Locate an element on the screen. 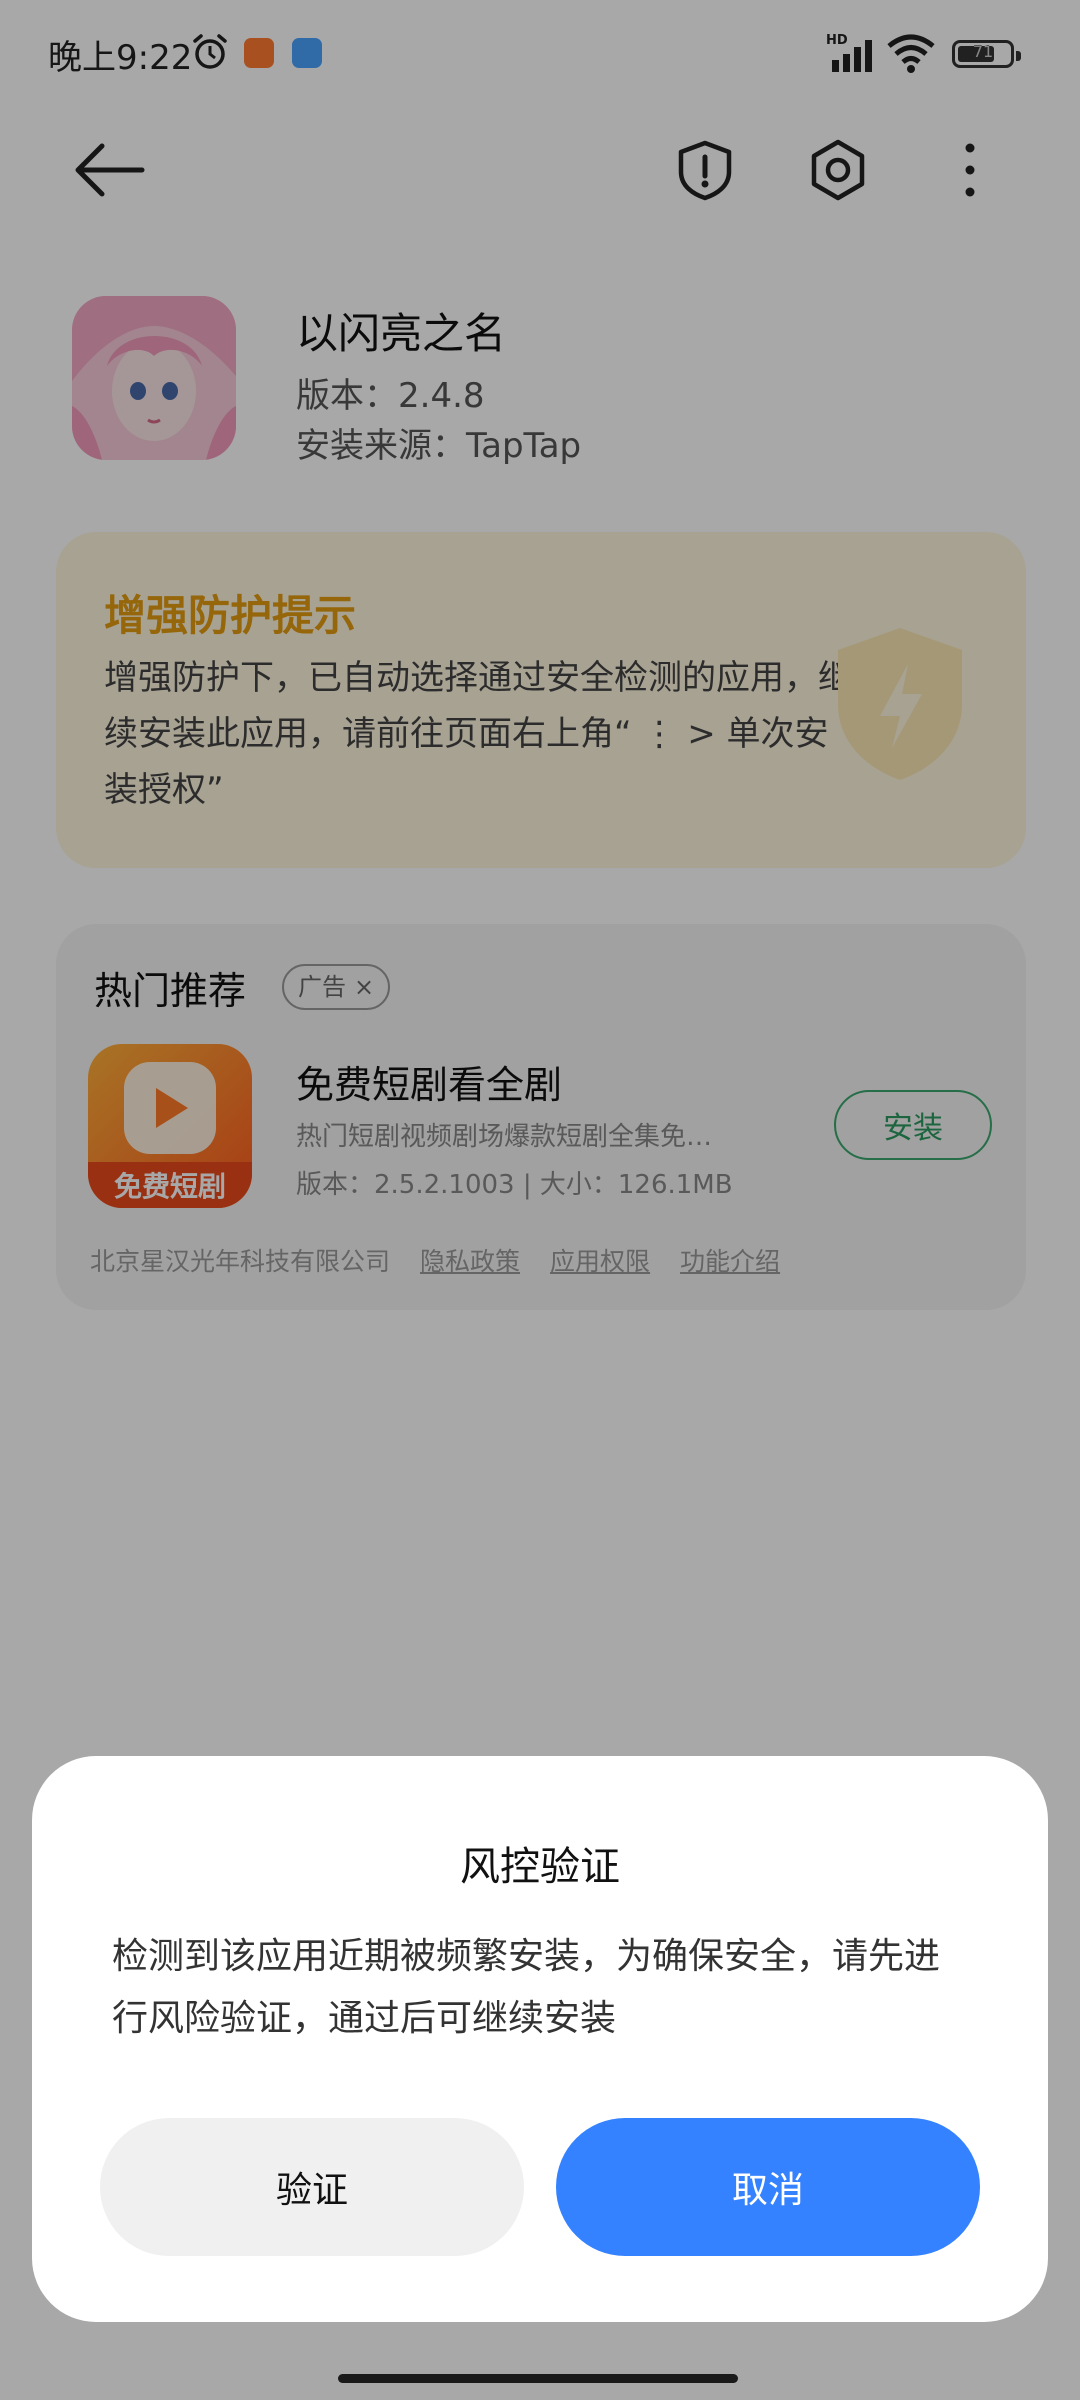 The height and width of the screenshot is (2400, 1080). dialog-message: 检测到该应用近期被频繁安装，为确保安全，请先进行风险验证，通过后可继续安装 is located at coordinates (526, 1987).